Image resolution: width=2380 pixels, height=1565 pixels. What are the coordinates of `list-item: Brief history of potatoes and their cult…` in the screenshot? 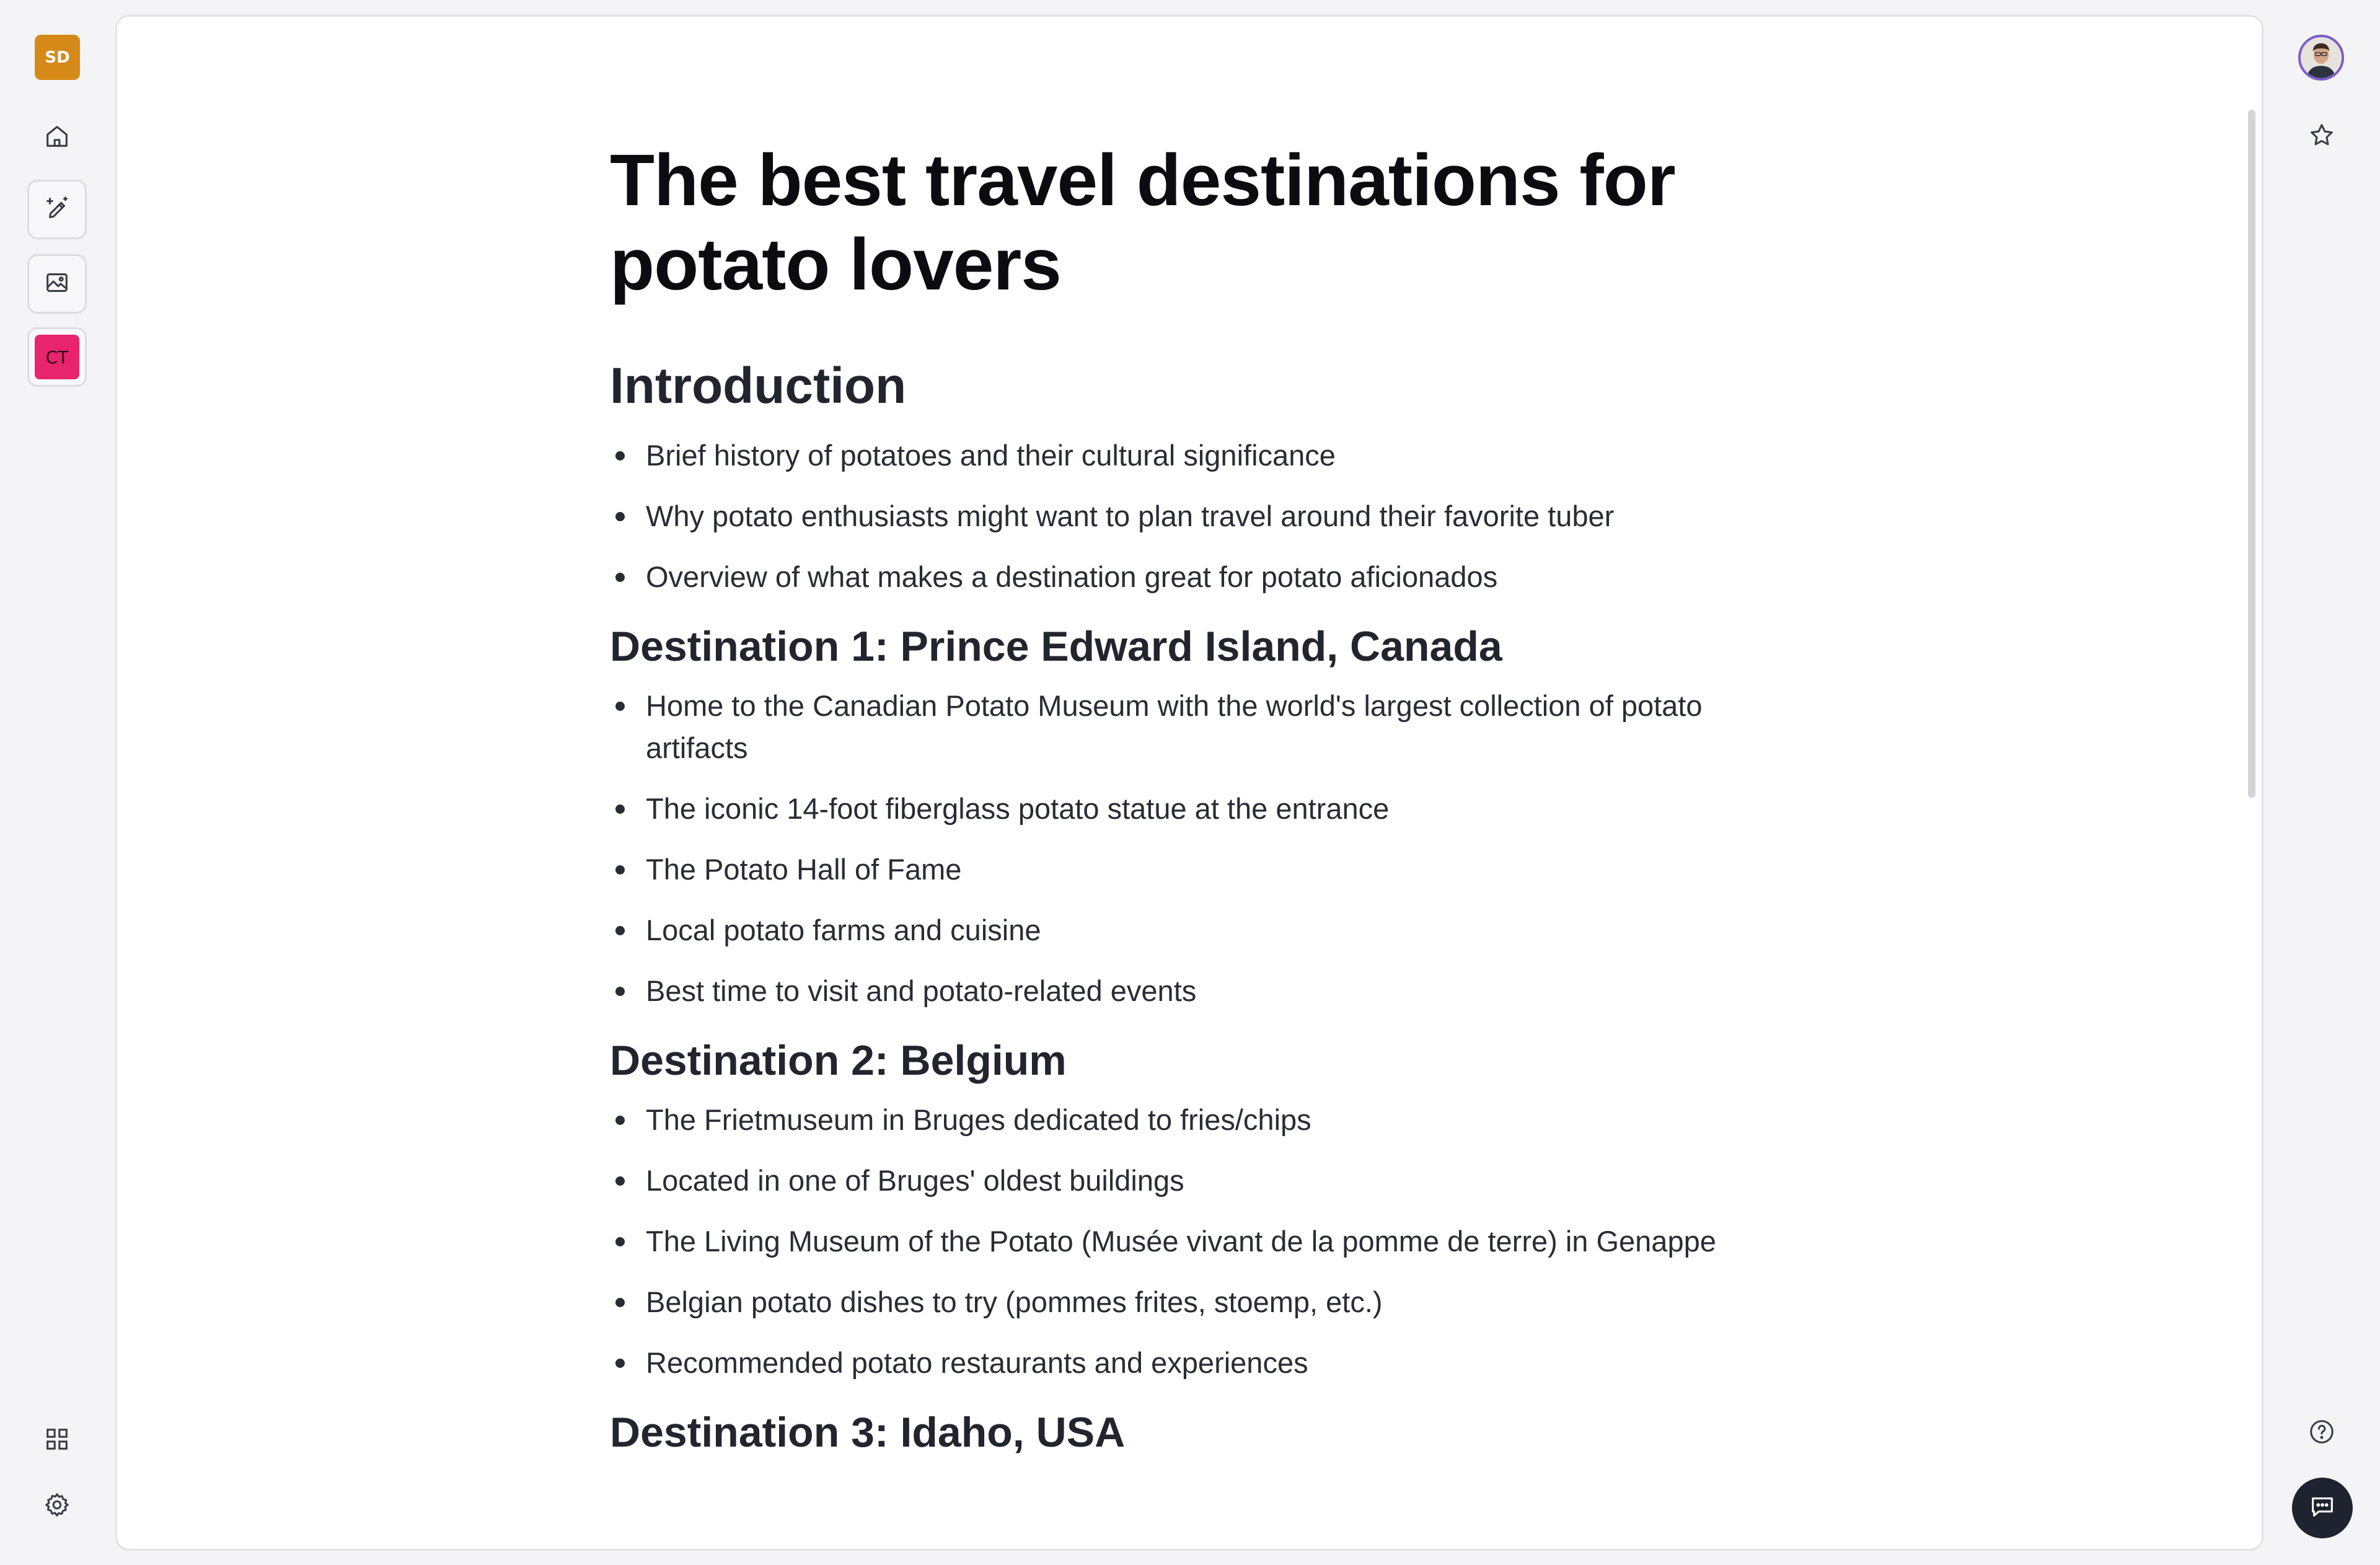 It's located at (1186, 455).